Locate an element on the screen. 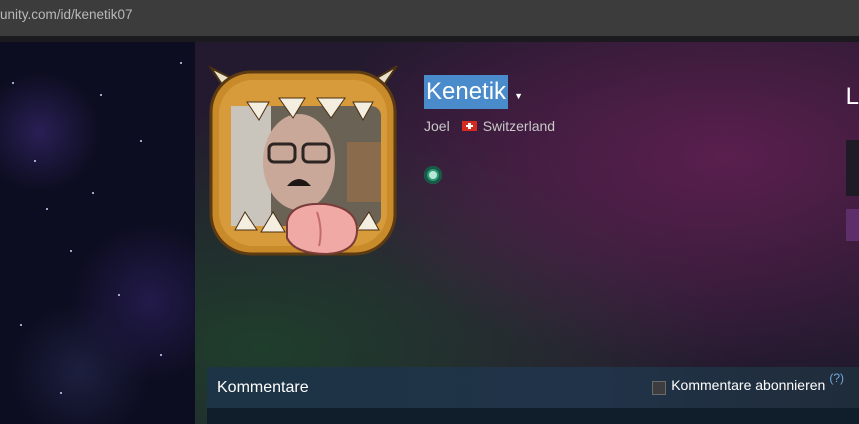 The width and height of the screenshot is (859, 424). subscribe-label: Kommentare abonnieren is located at coordinates (748, 385).